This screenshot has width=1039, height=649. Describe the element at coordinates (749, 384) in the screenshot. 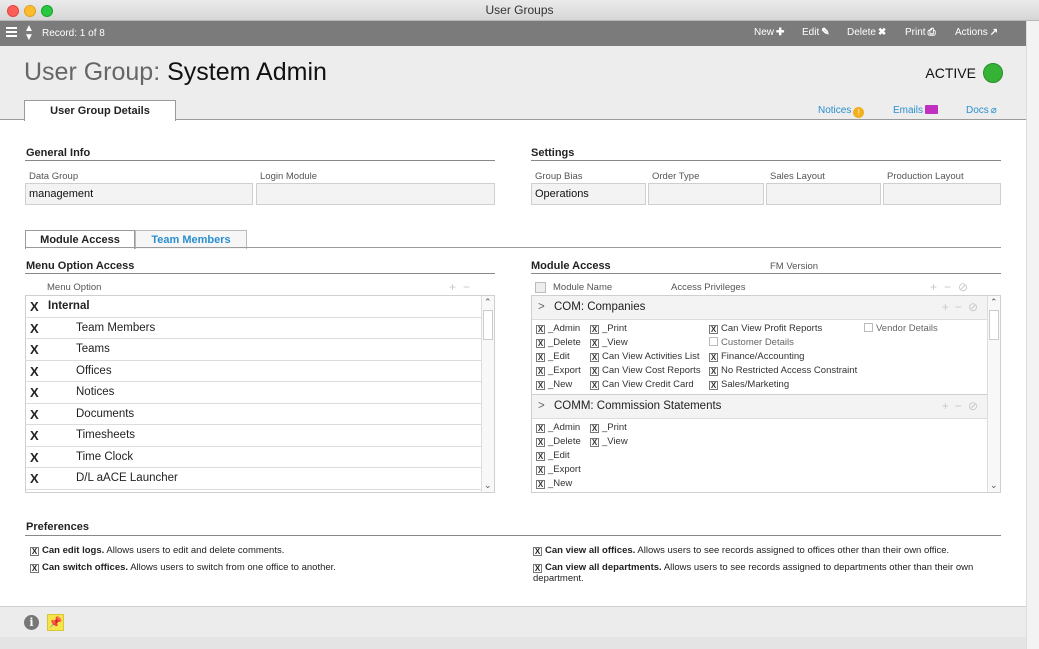

I see `privilege-sales: X Sales/Marketing` at that location.